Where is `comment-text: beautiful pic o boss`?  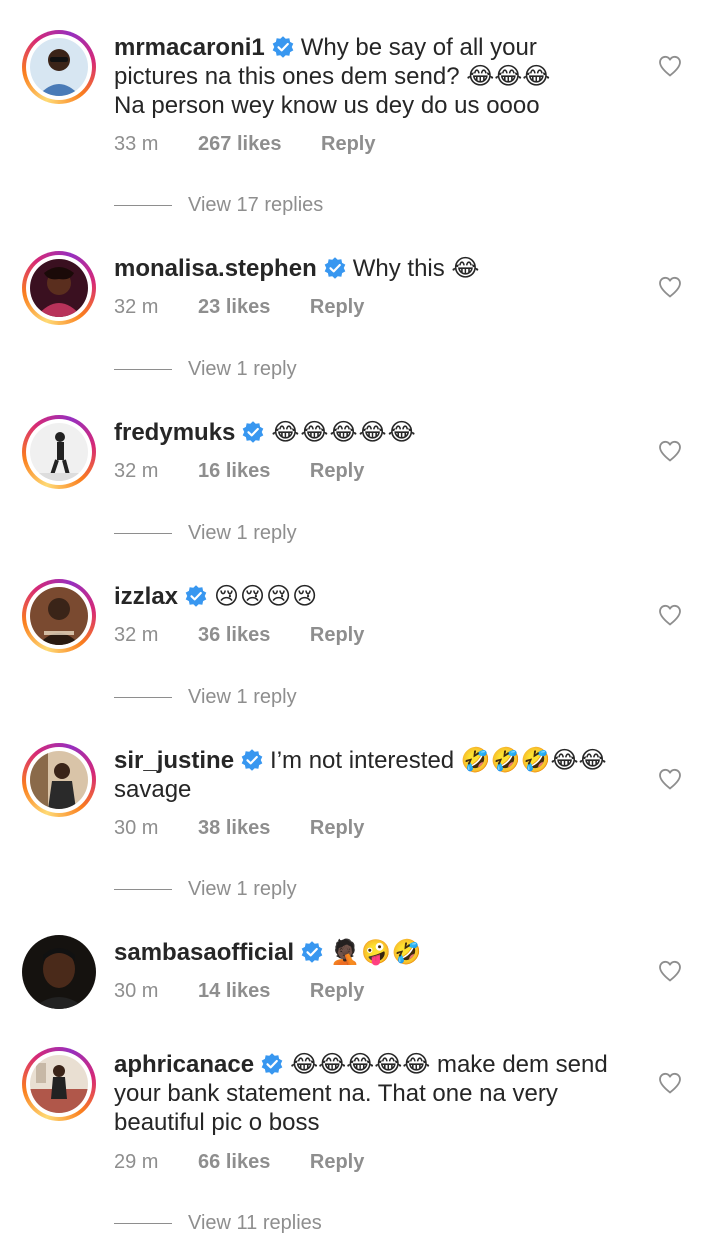
comment-text: beautiful pic o boss is located at coordinates (217, 1122).